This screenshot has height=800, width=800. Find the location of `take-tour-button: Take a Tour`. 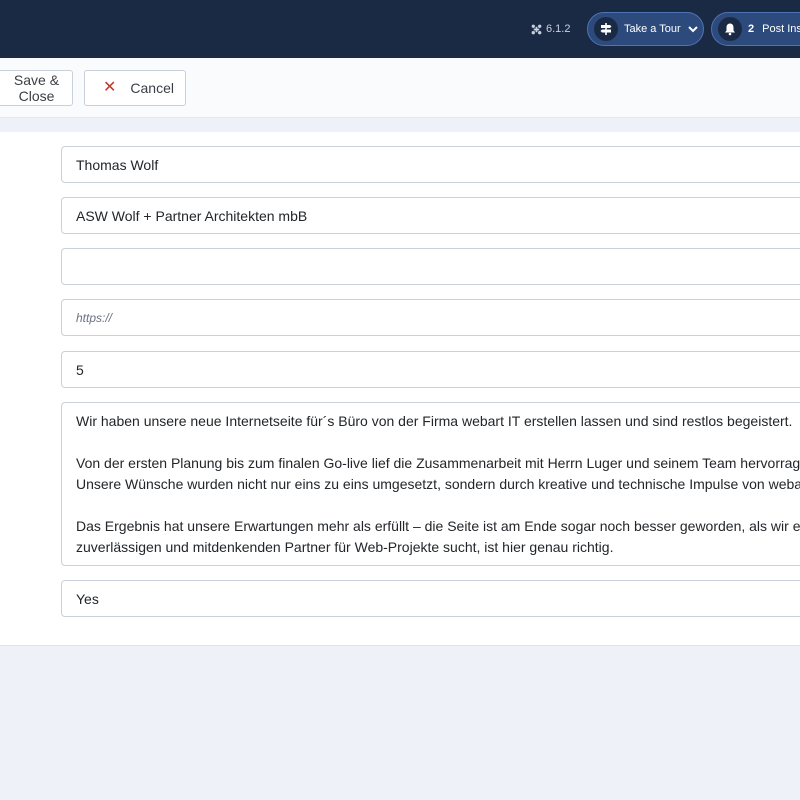

take-tour-button: Take a Tour is located at coordinates (645, 29).